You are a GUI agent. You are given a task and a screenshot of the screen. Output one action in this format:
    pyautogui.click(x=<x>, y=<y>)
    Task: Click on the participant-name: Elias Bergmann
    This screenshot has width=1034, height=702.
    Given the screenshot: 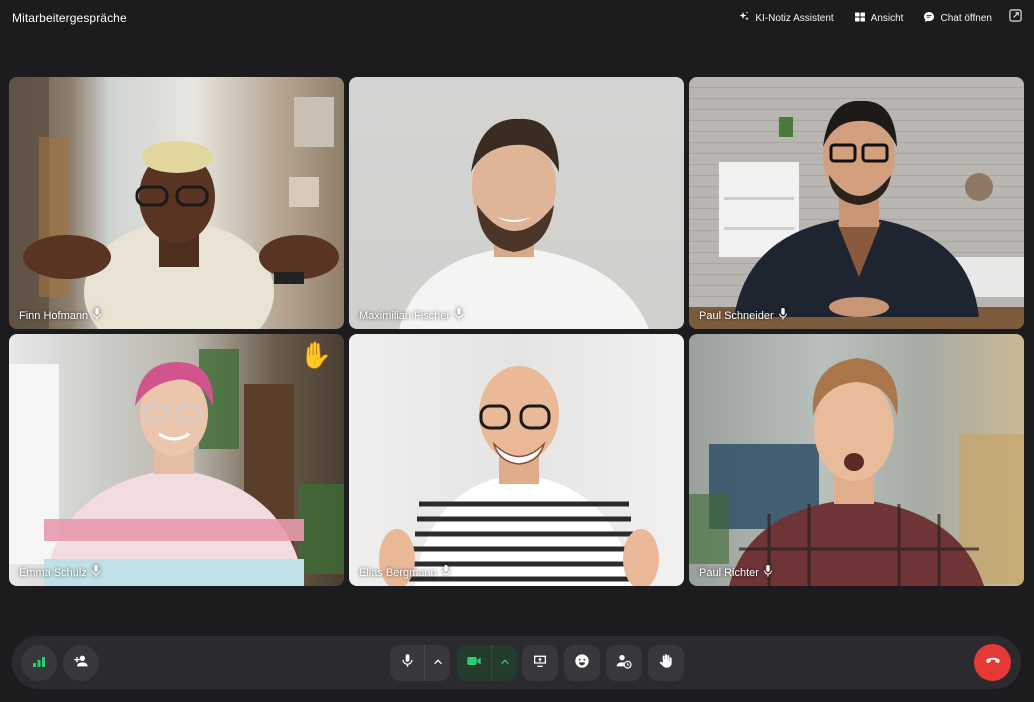 What is the action you would take?
    pyautogui.click(x=398, y=572)
    